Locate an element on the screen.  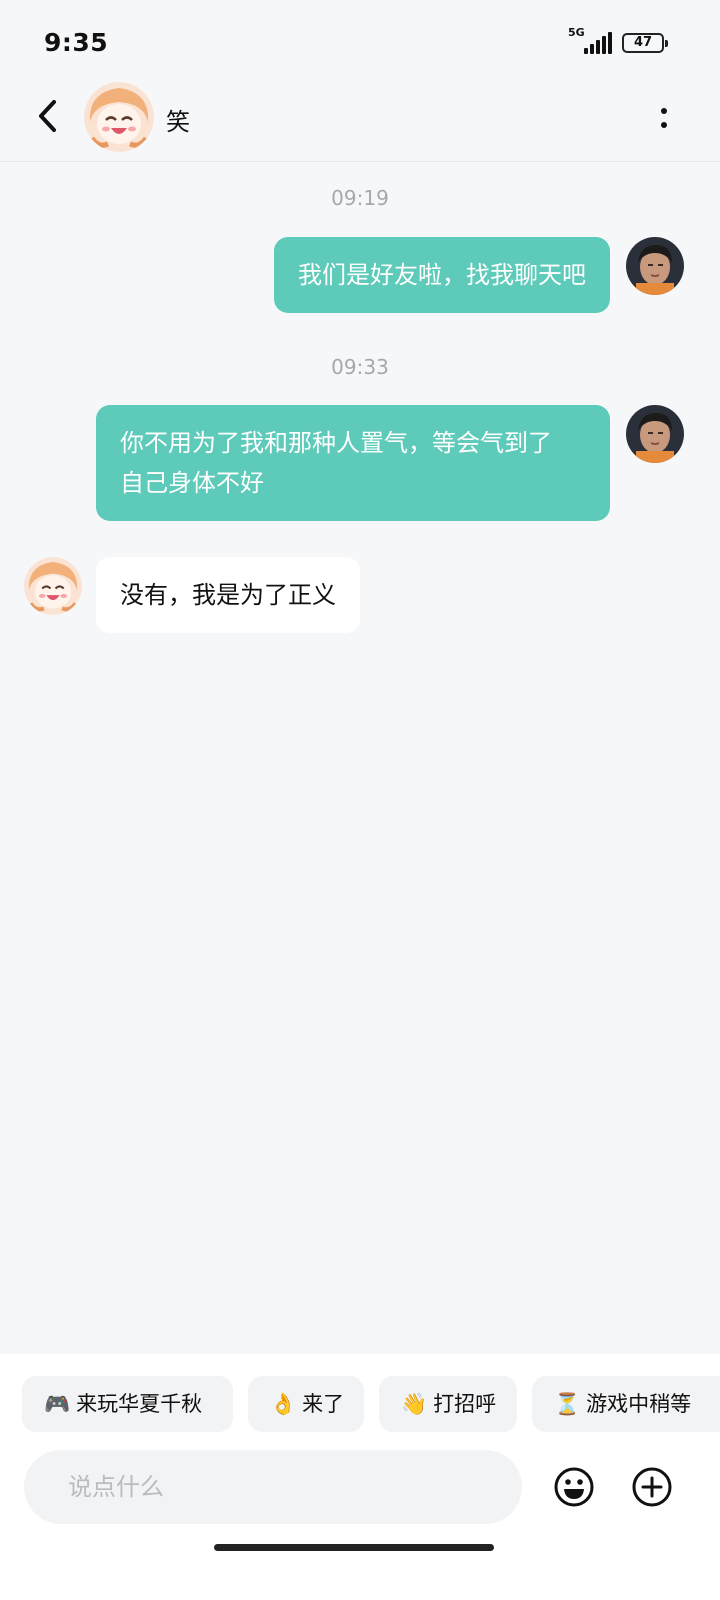
quick-reply-label: 打招呼 is located at coordinates (465, 1404).